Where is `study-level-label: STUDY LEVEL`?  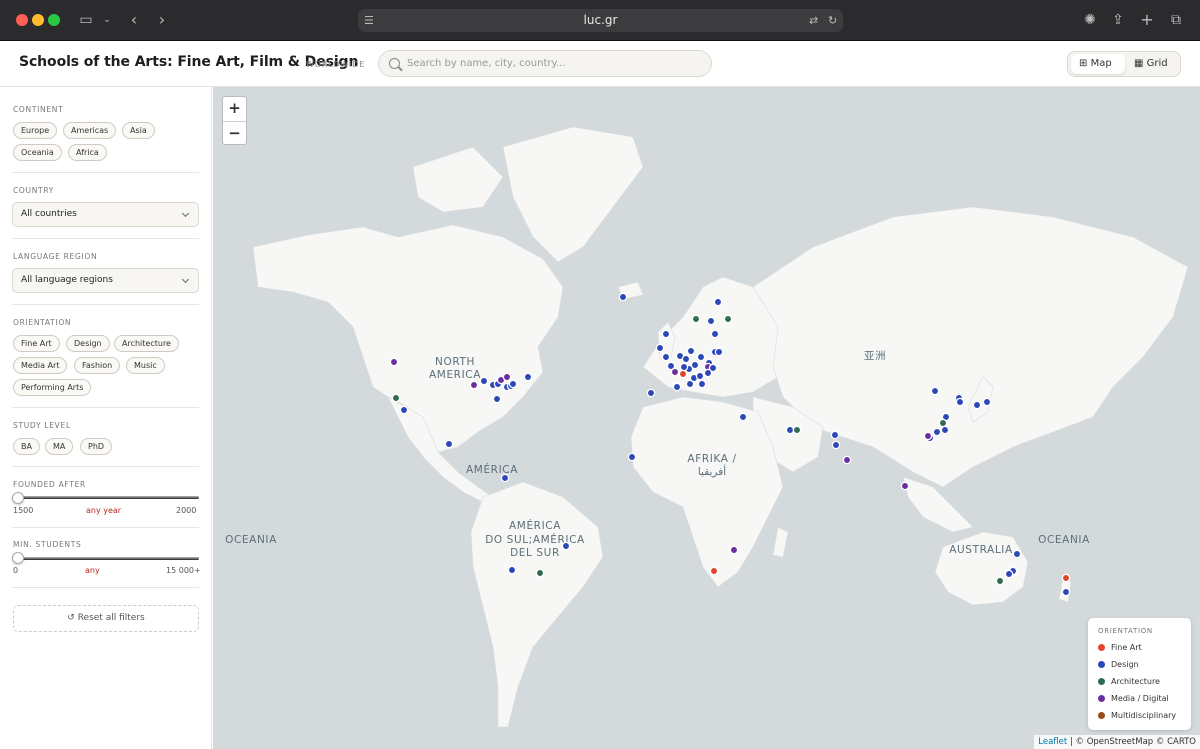
study-level-label: STUDY LEVEL is located at coordinates (42, 425).